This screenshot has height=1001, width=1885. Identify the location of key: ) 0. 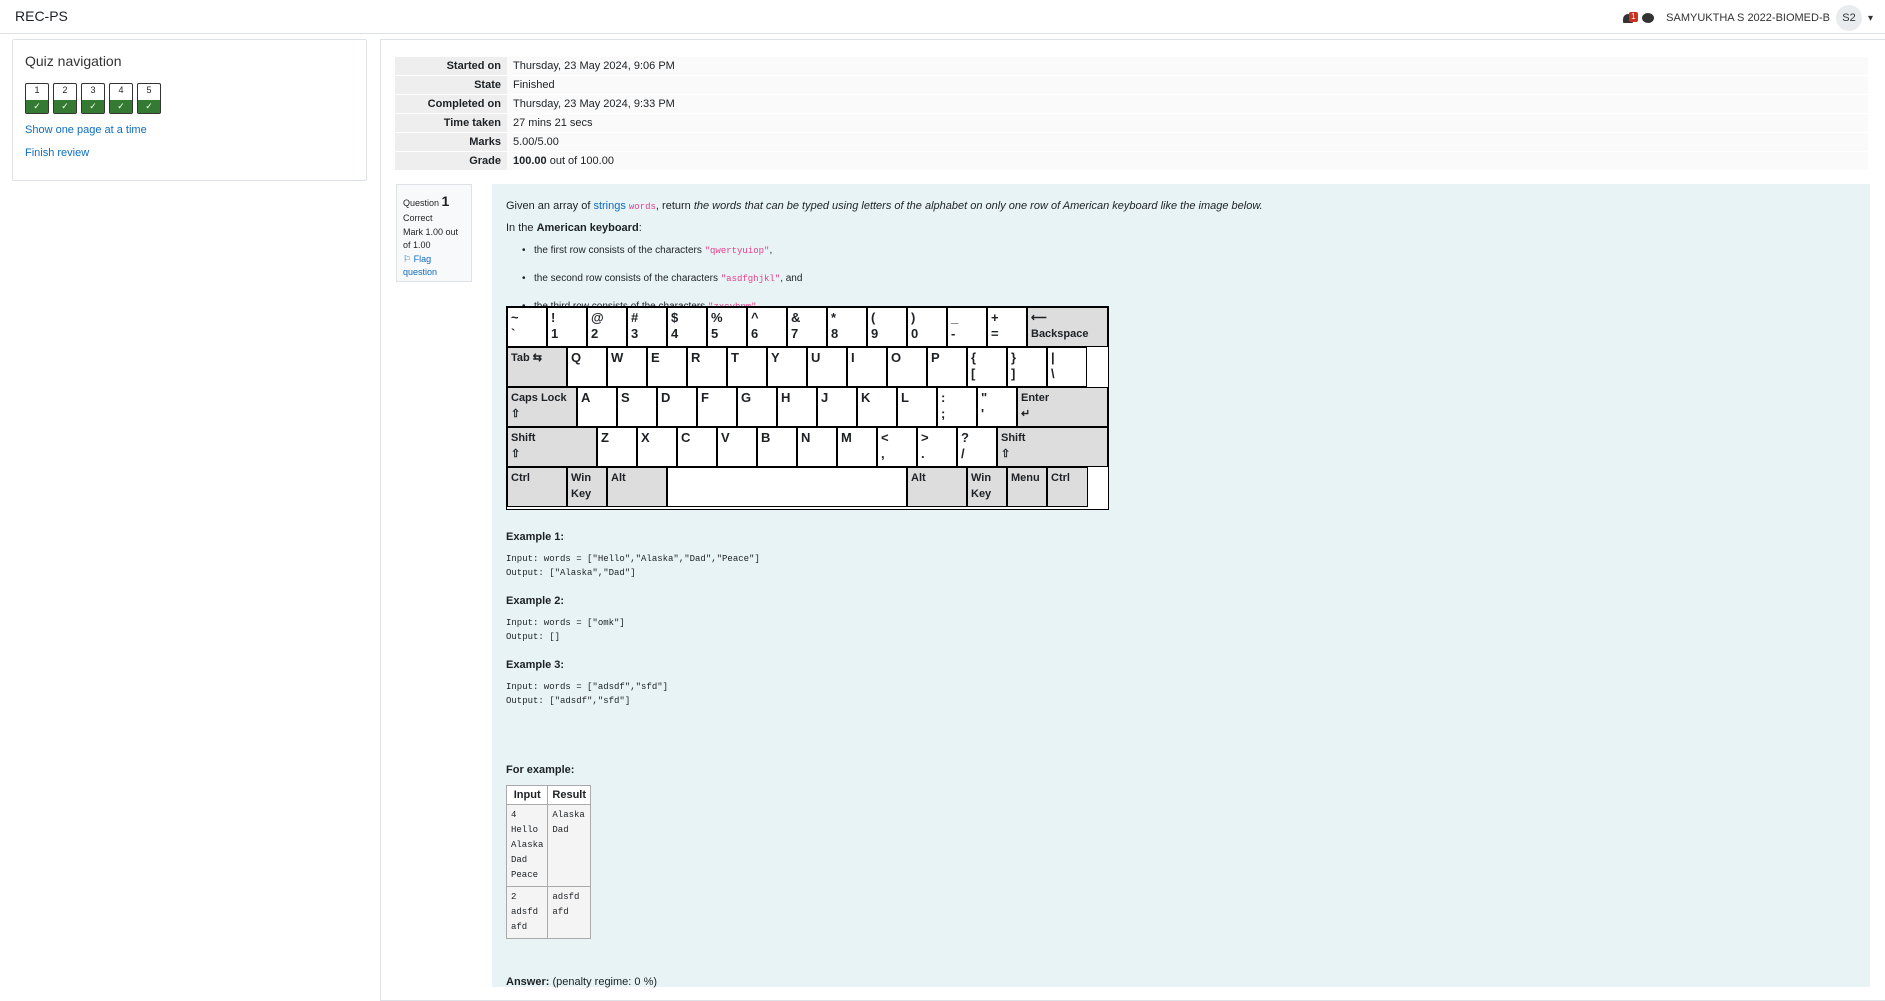
(927, 327).